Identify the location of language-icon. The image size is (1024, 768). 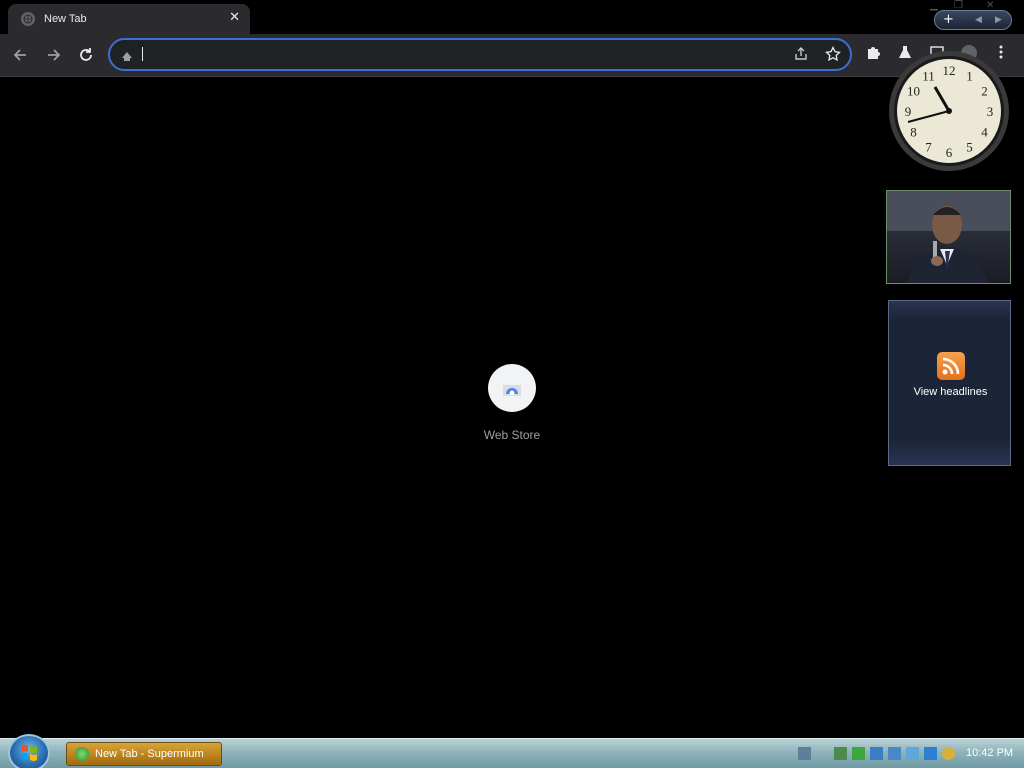
(930, 753).